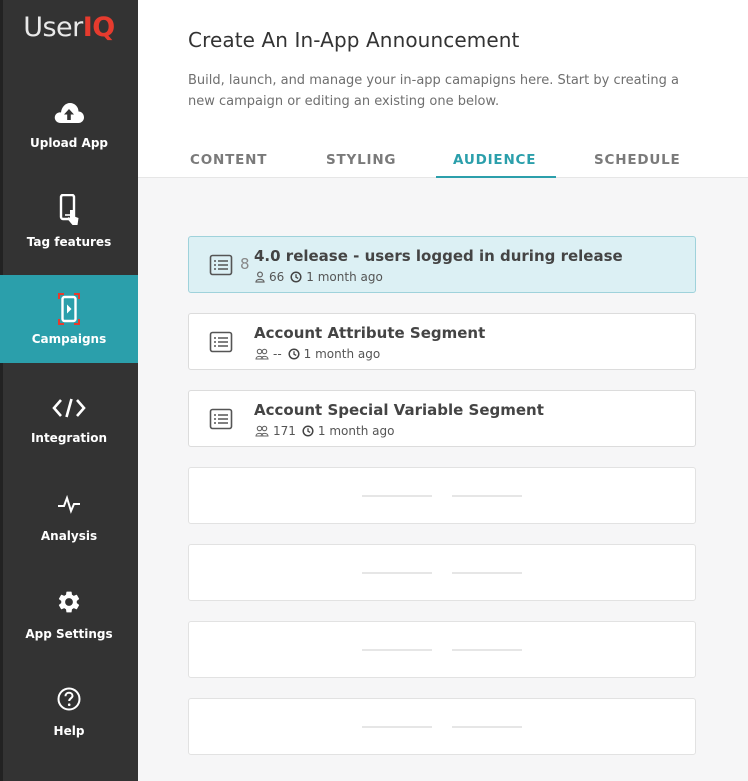  Describe the element at coordinates (277, 277) in the screenshot. I see `segment-user-count: 66` at that location.